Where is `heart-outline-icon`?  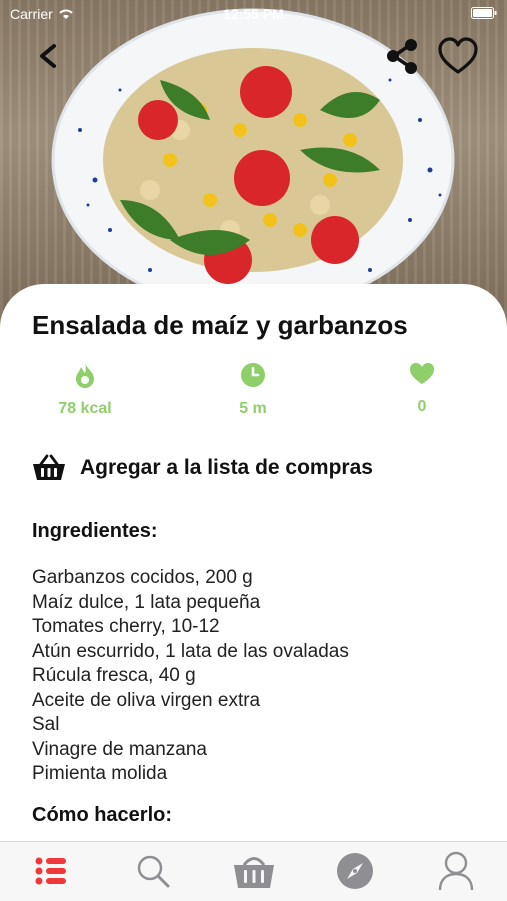 heart-outline-icon is located at coordinates (458, 55).